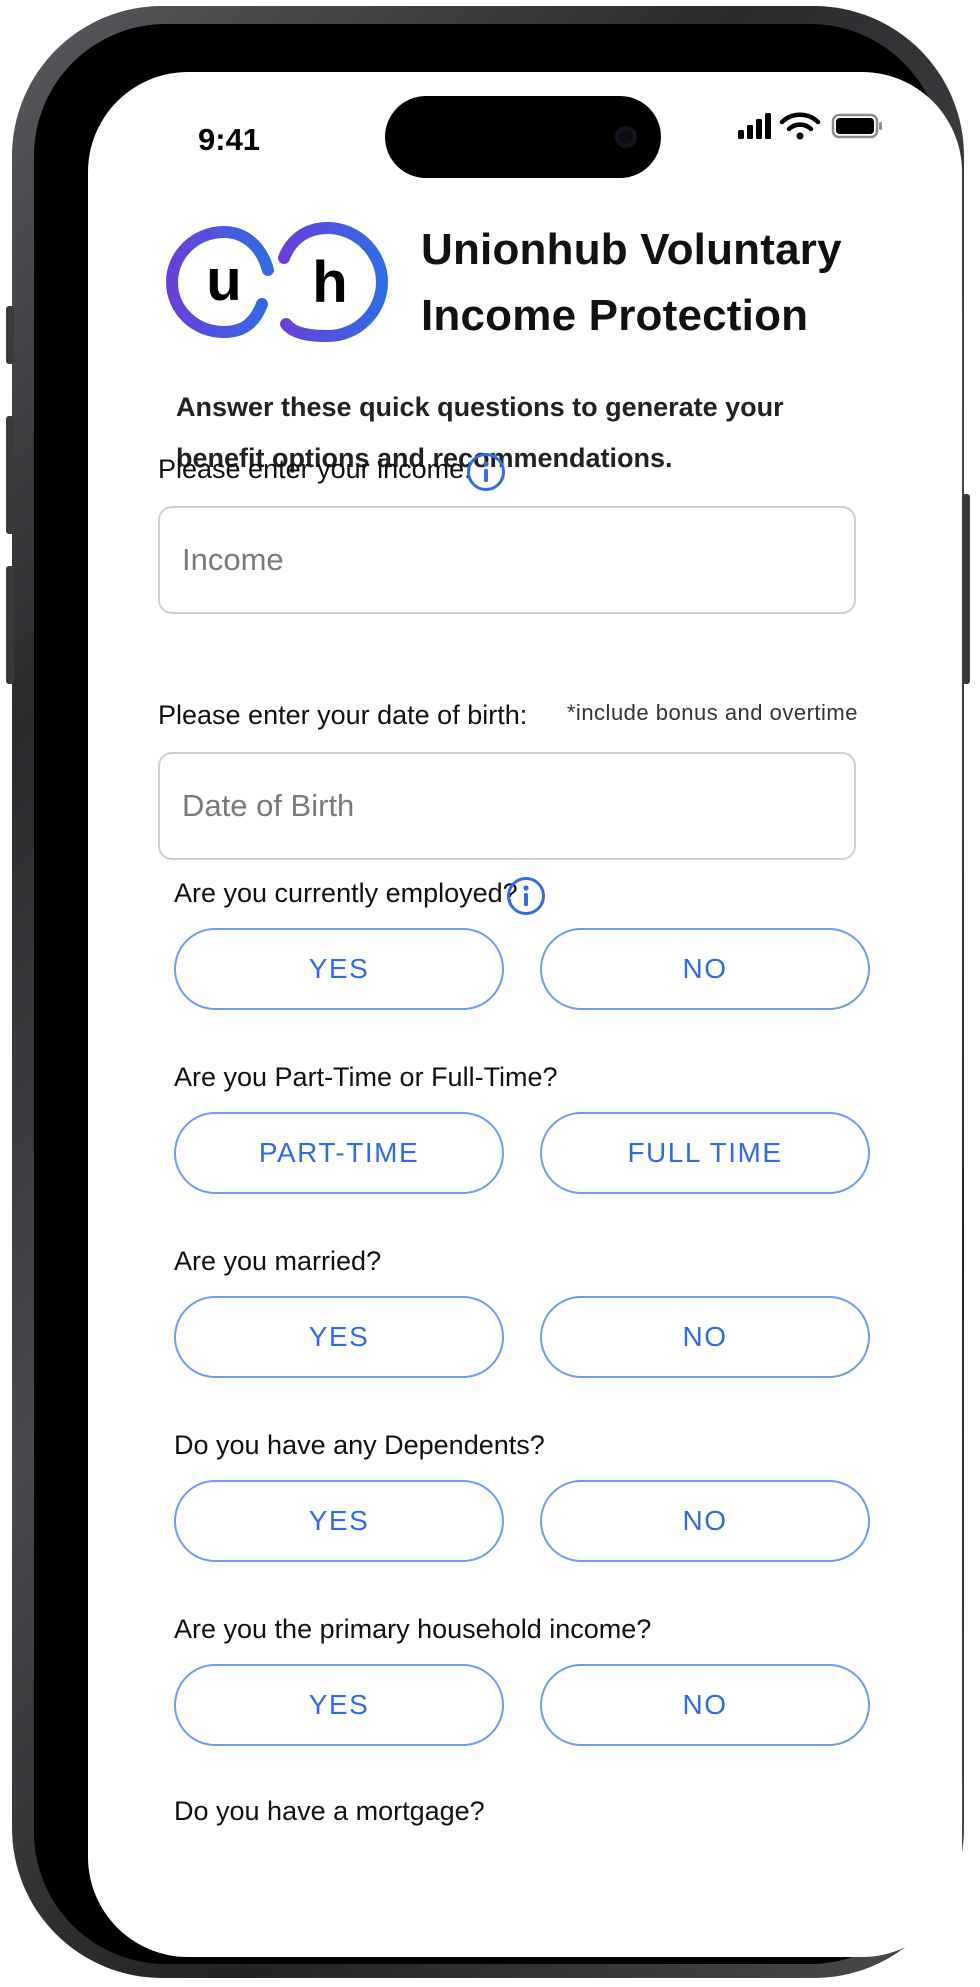 This screenshot has height=1987, width=980. What do you see at coordinates (507, 560) in the screenshot?
I see `income-input` at bounding box center [507, 560].